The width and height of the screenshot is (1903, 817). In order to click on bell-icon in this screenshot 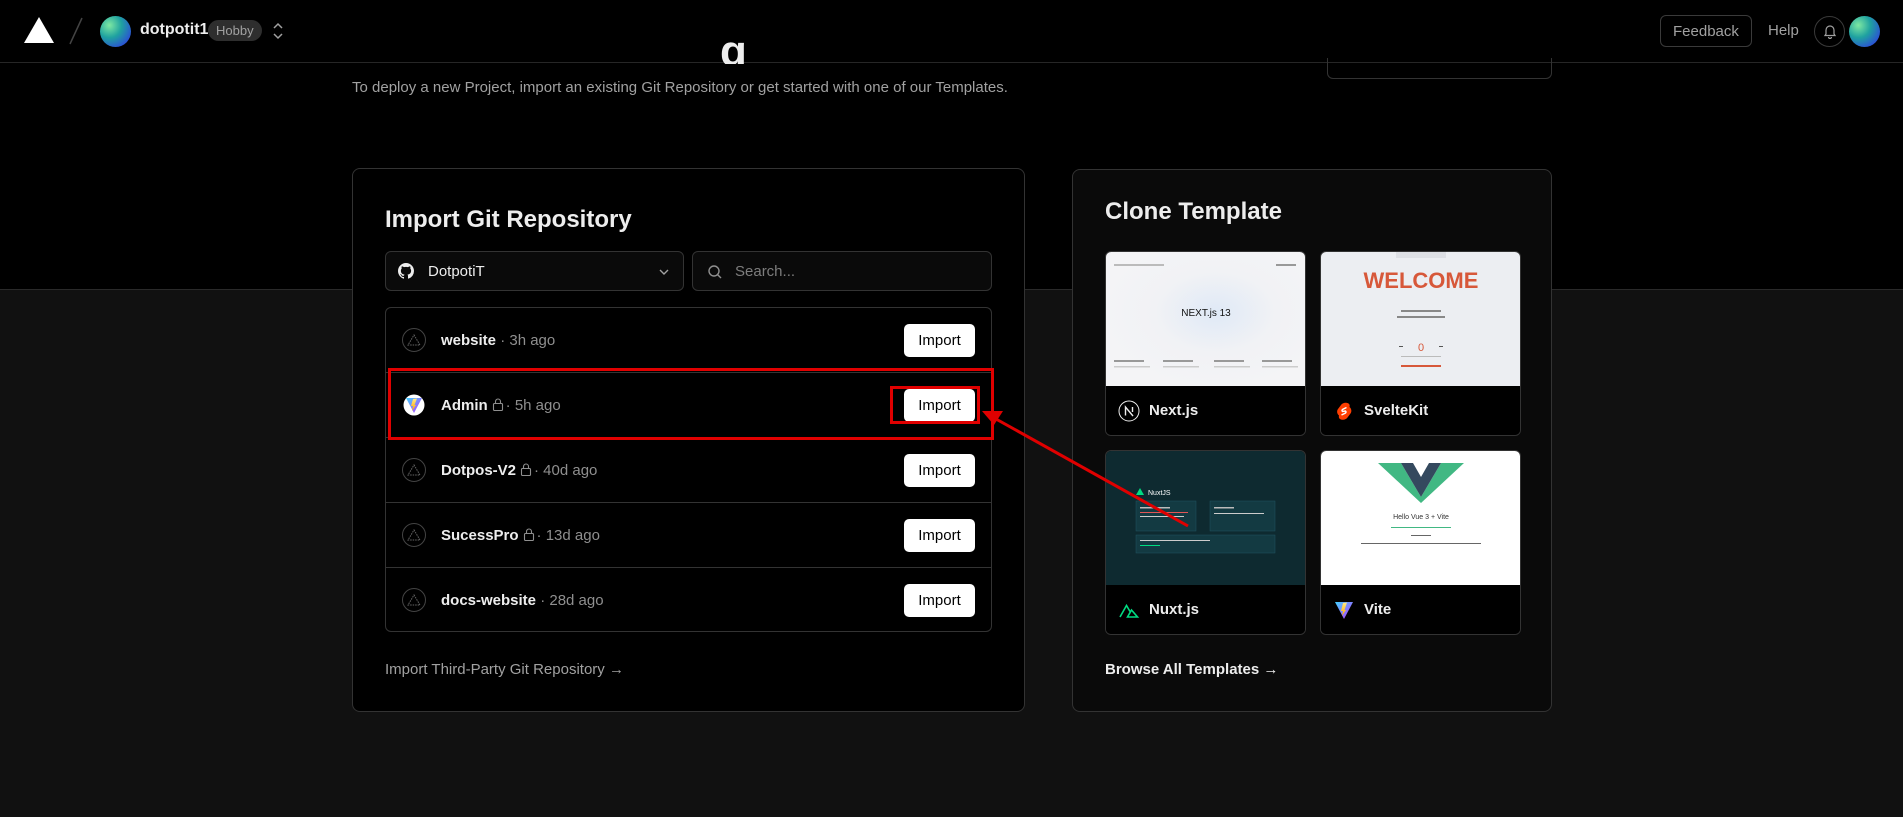, I will do `click(1829, 32)`.